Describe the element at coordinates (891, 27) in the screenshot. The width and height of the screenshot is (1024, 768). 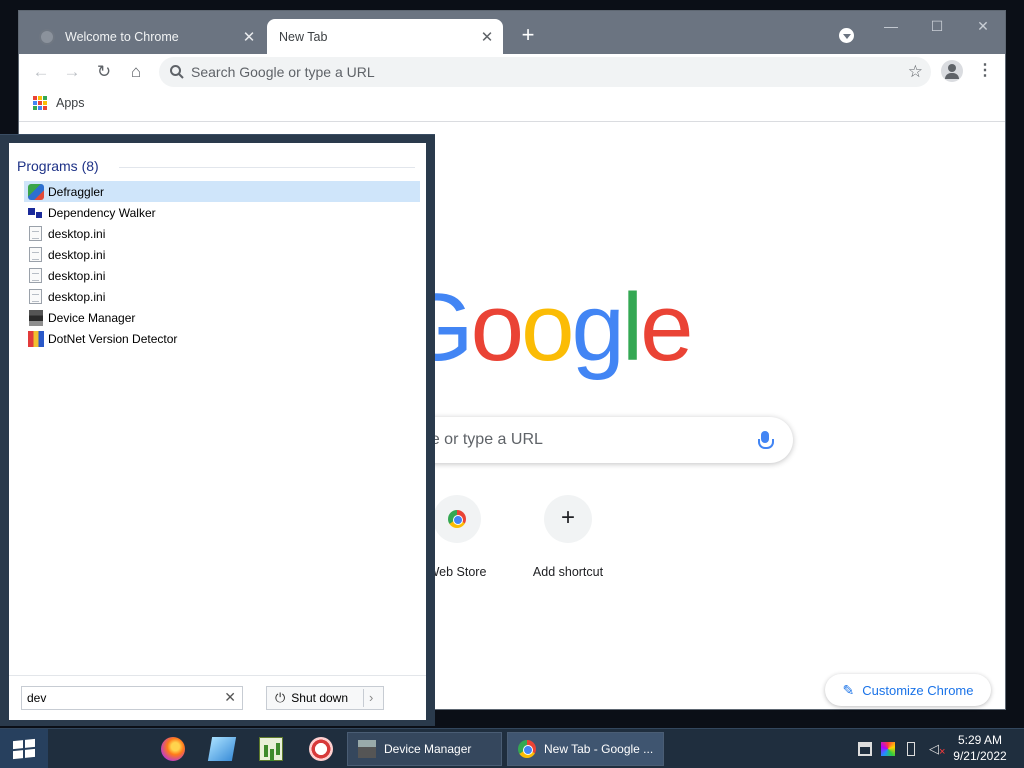
I see `minimize-button: —` at that location.